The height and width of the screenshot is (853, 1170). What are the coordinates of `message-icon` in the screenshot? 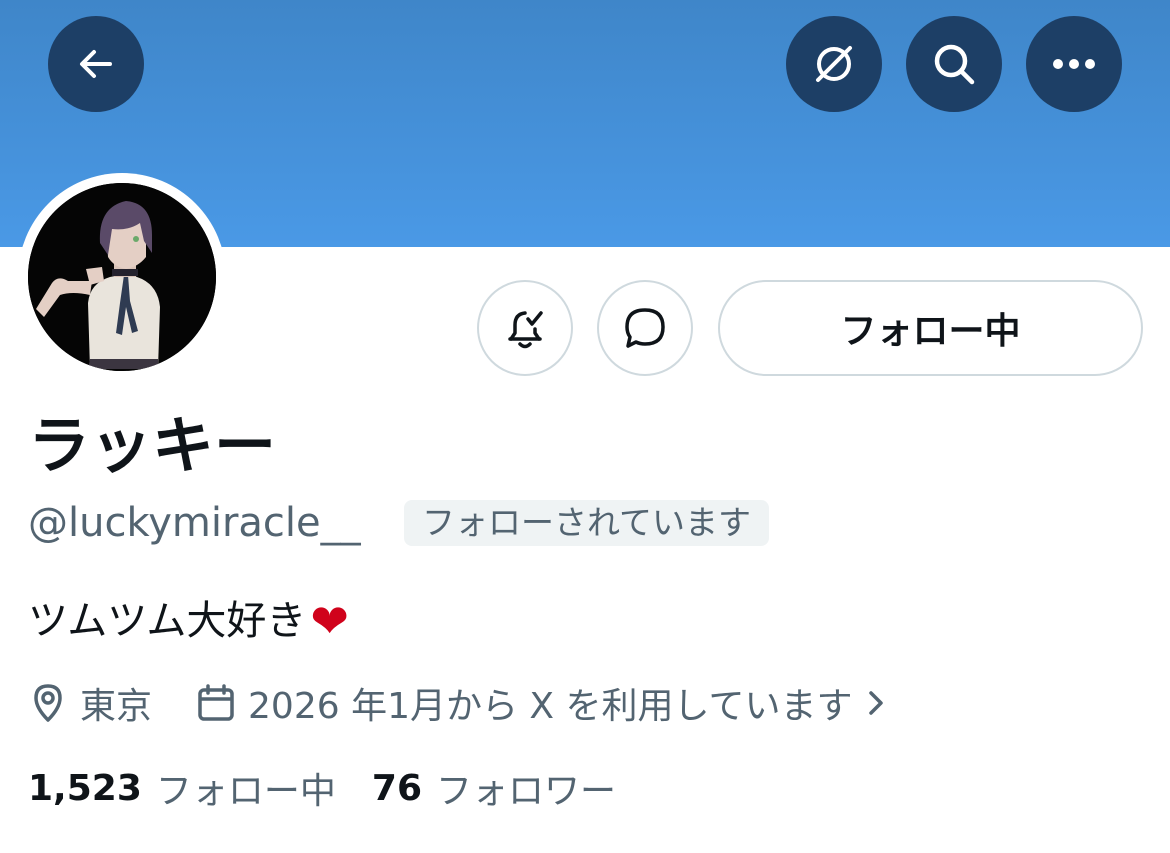 It's located at (645, 328).